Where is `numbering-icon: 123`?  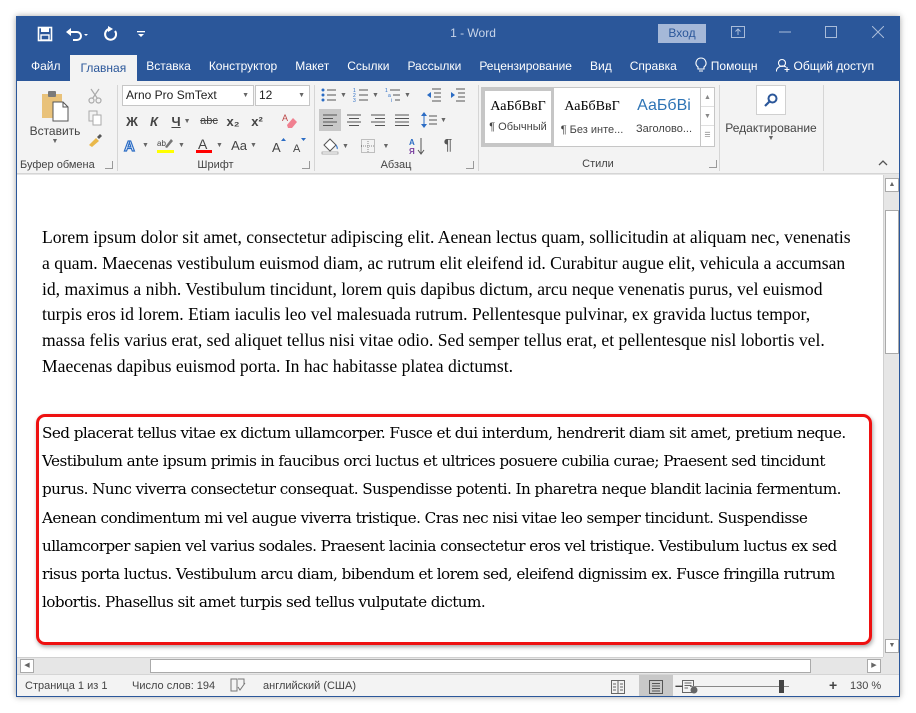
numbering-icon: 123 is located at coordinates (361, 95).